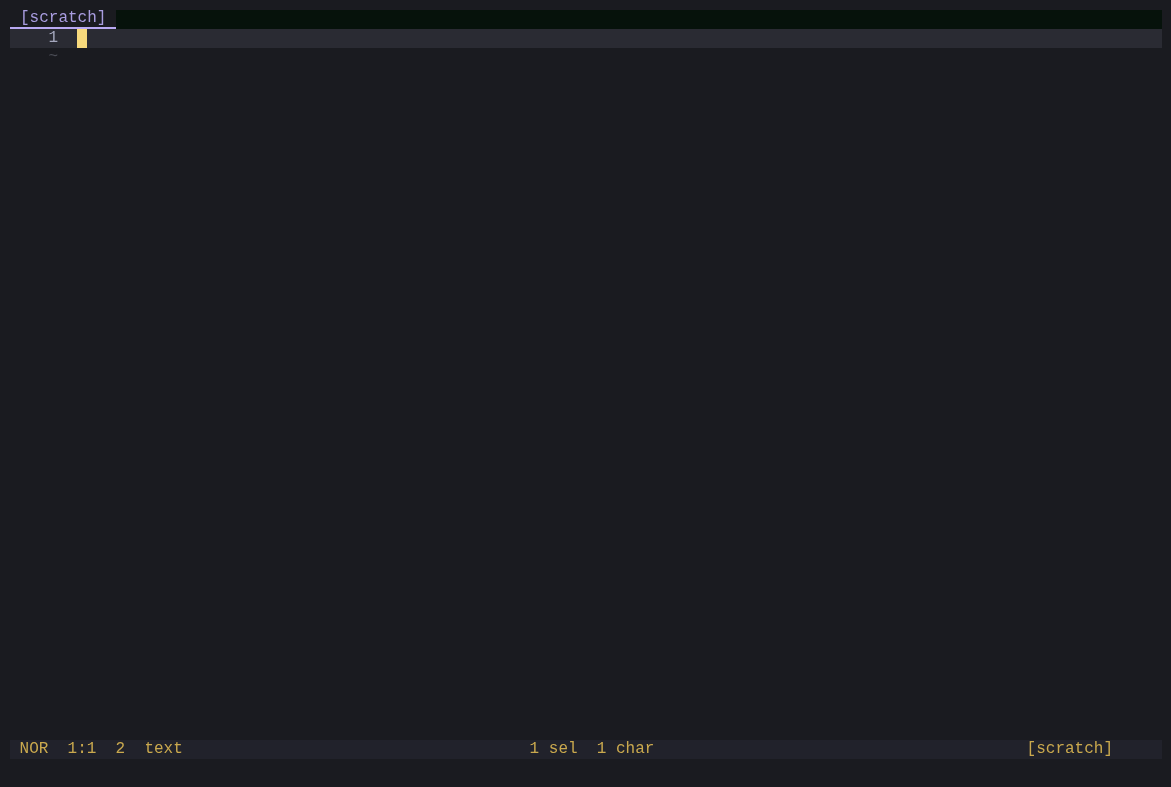 The width and height of the screenshot is (1171, 787). What do you see at coordinates (53, 57) in the screenshot?
I see `empty-line-marker: ~` at bounding box center [53, 57].